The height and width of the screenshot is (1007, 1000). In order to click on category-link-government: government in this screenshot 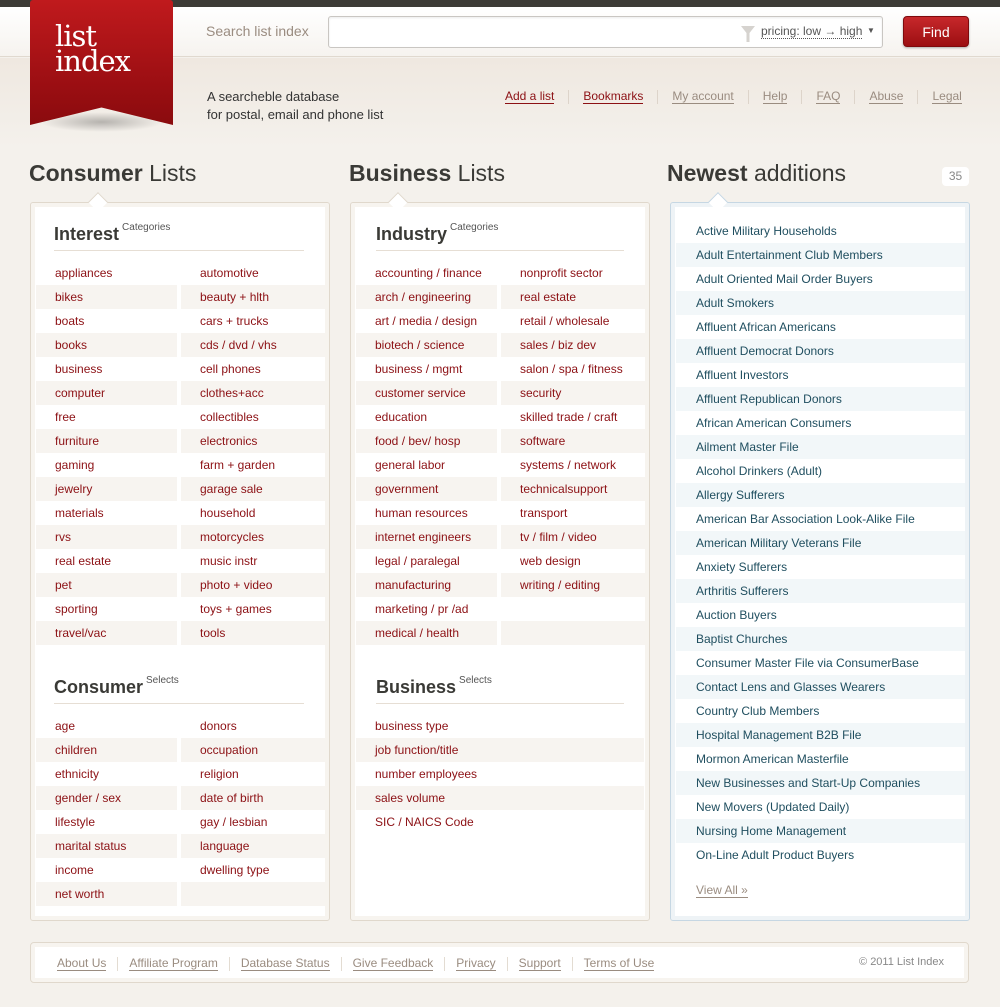, I will do `click(426, 489)`.